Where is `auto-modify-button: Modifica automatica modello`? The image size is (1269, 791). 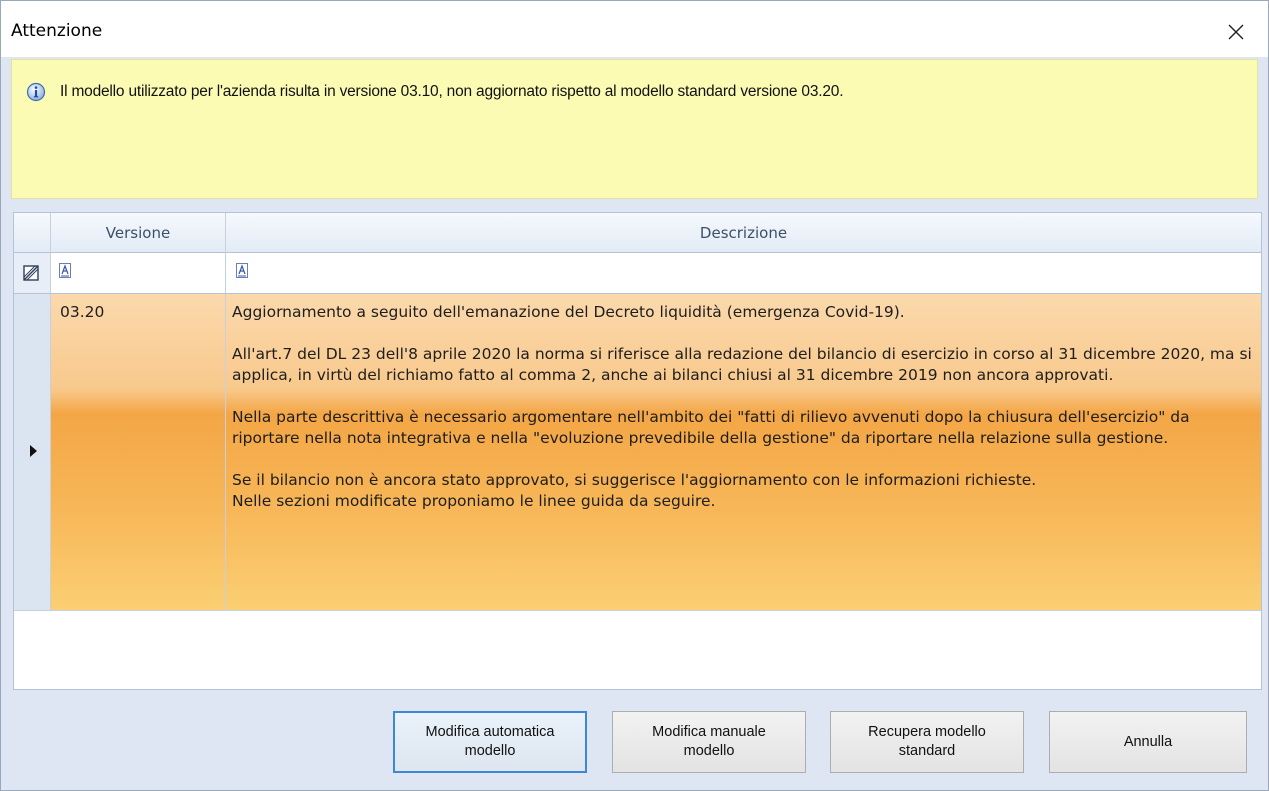 auto-modify-button: Modifica automatica modello is located at coordinates (490, 742).